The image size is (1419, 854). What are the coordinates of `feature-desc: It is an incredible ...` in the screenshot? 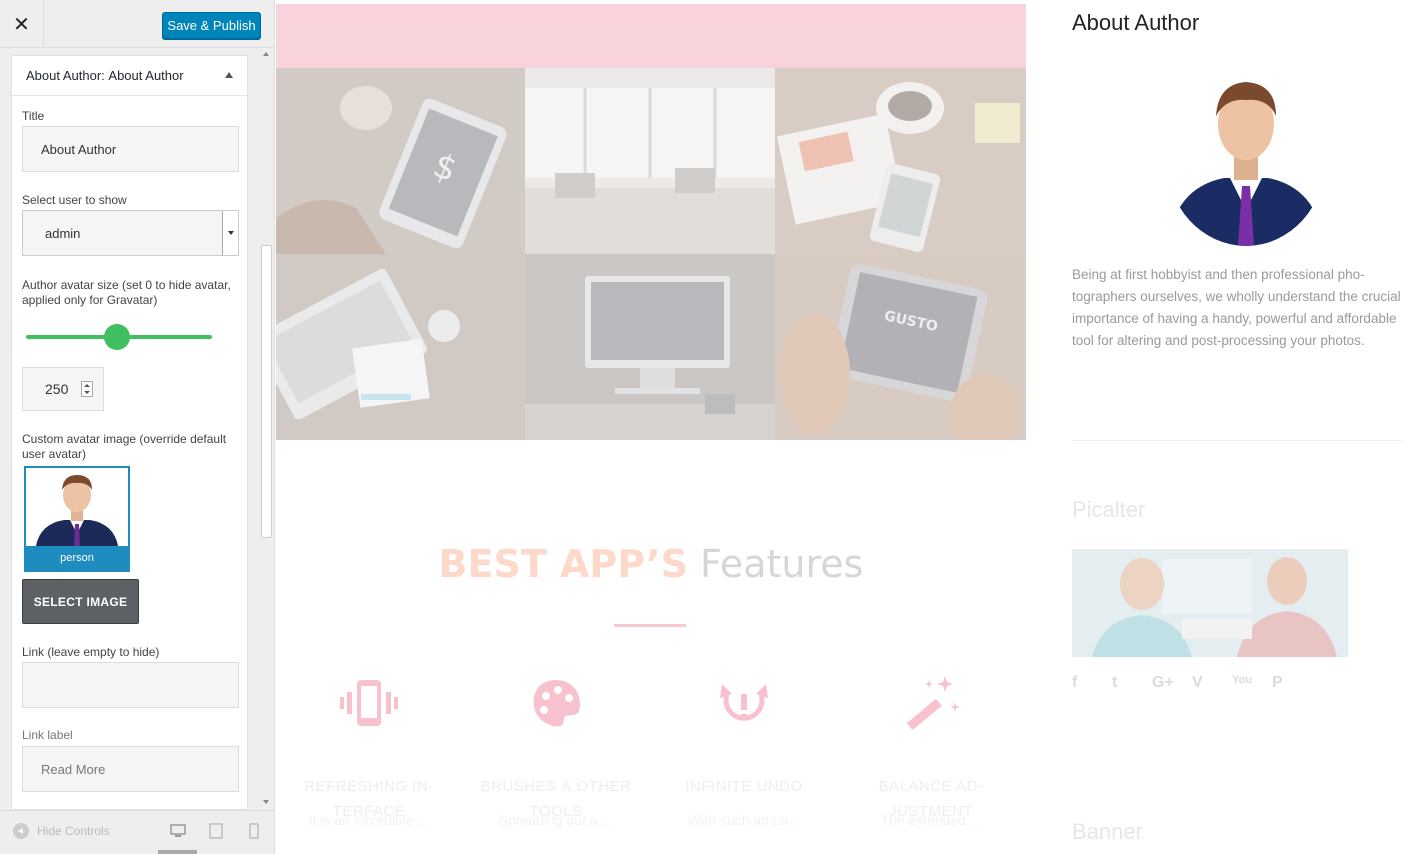 It's located at (369, 820).